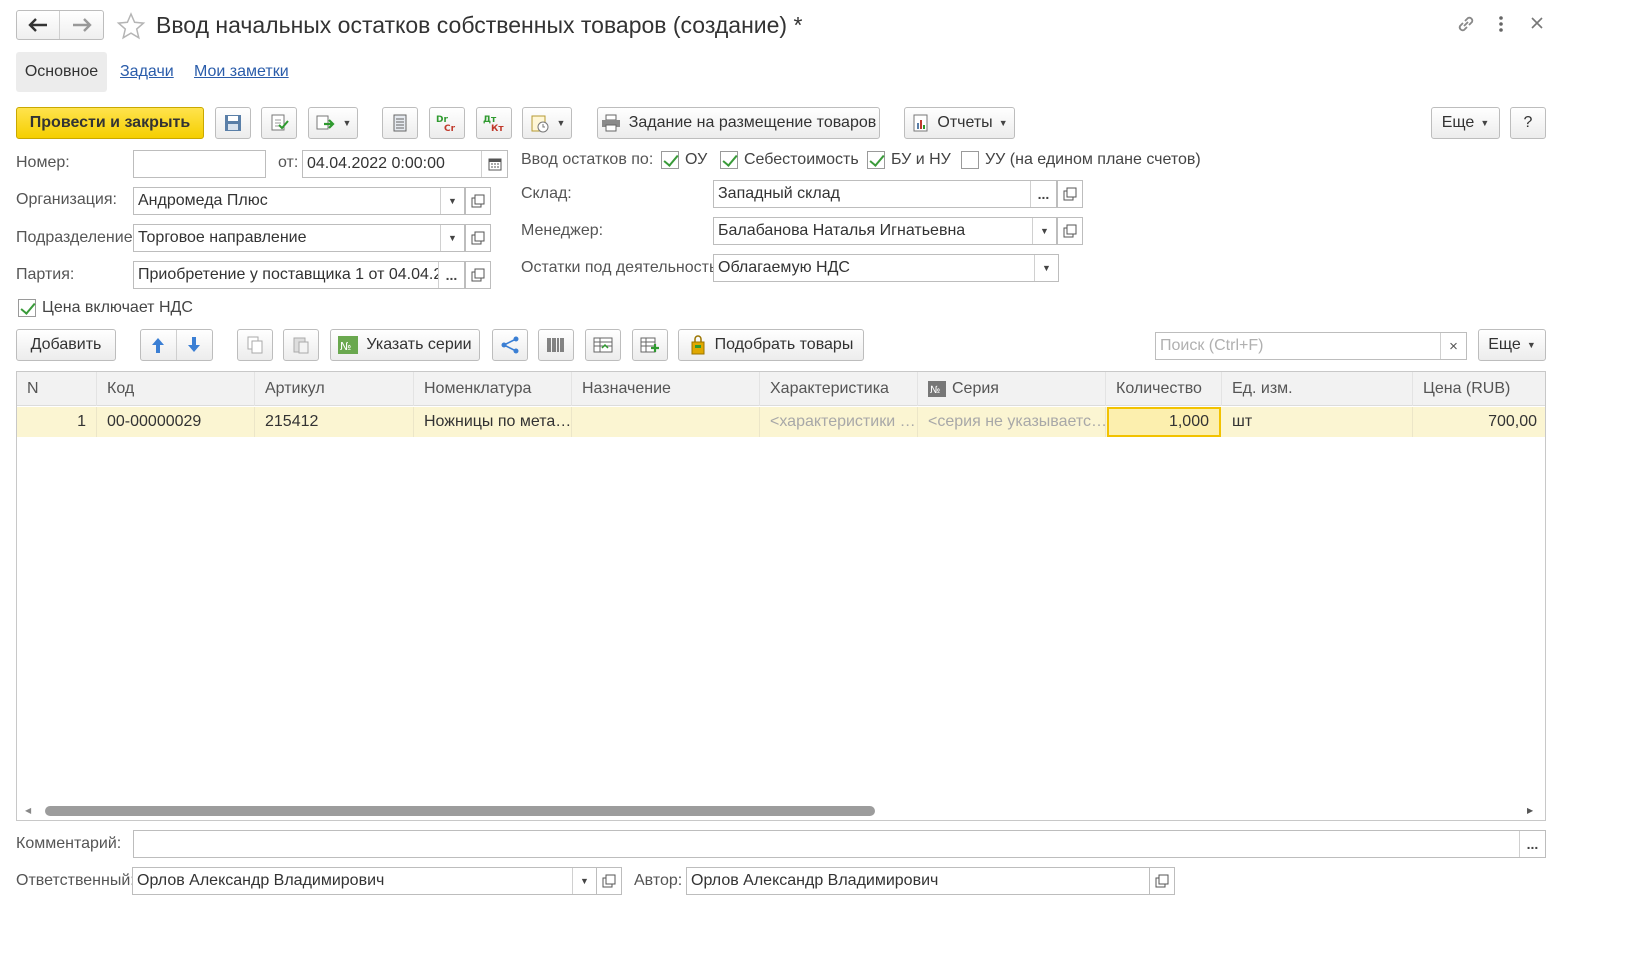  I want to click on back-button, so click(39, 25).